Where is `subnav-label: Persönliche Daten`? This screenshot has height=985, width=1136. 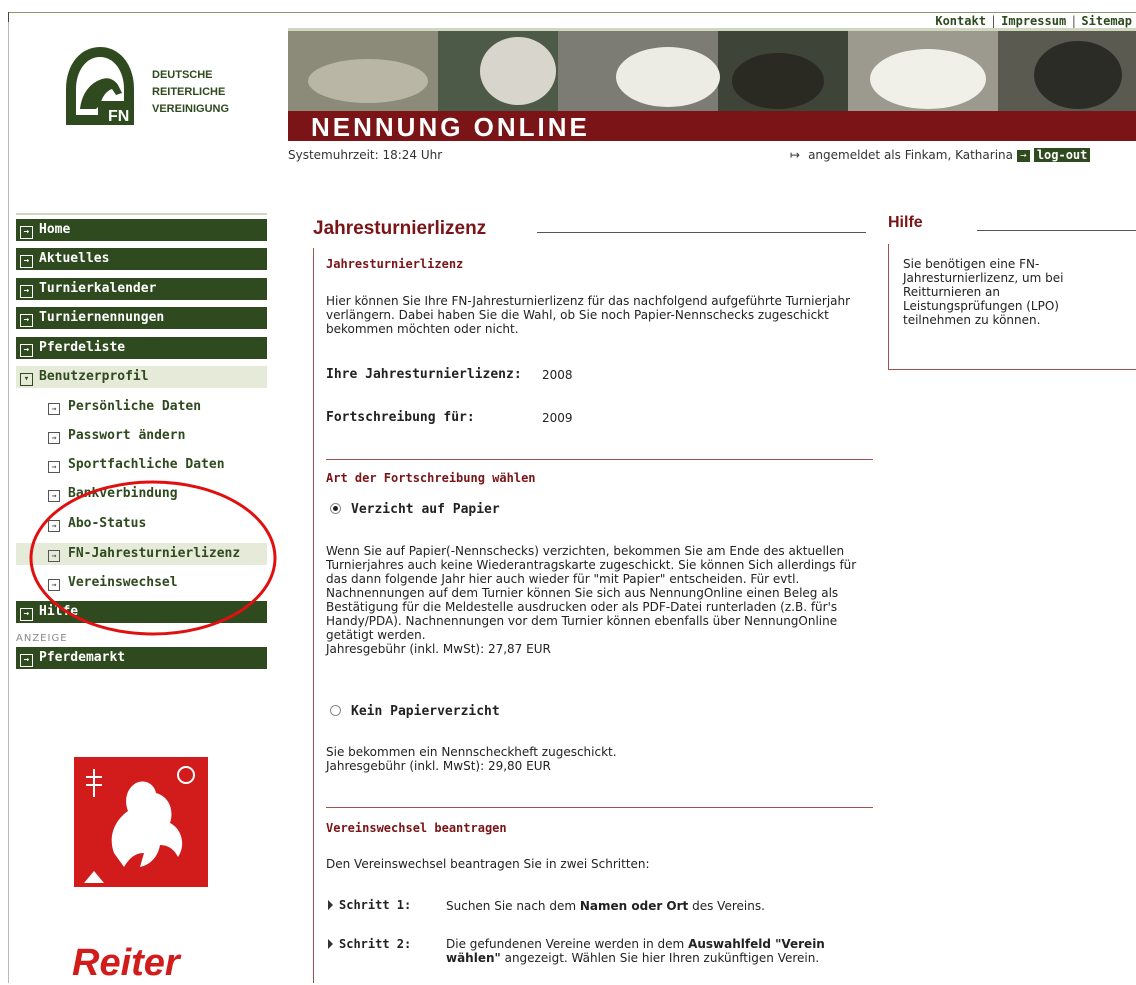 subnav-label: Persönliche Daten is located at coordinates (135, 406).